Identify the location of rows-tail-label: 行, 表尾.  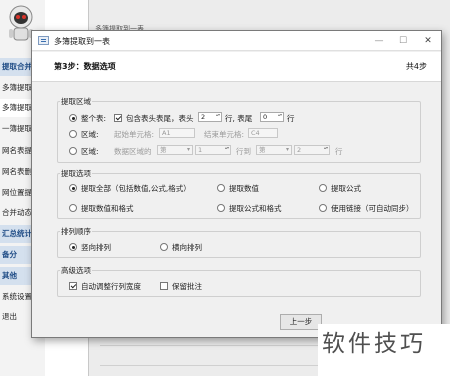
(239, 118).